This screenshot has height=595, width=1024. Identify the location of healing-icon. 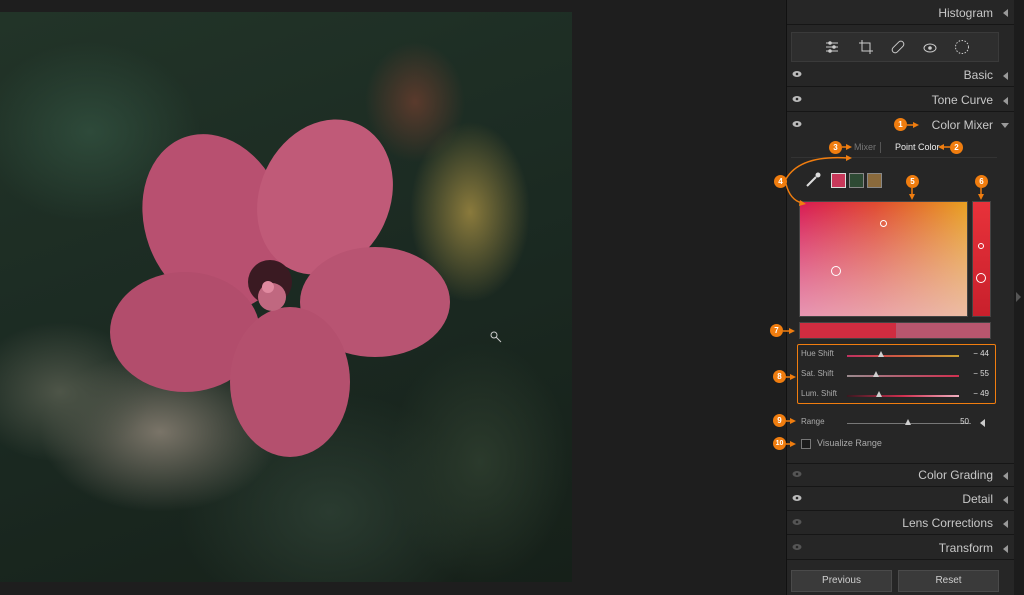
(898, 47).